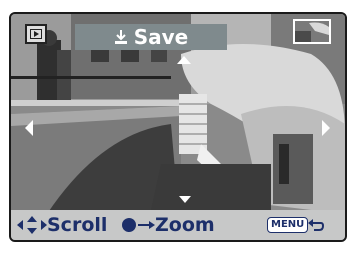  I want to click on return-arrow-icon, so click(316, 225).